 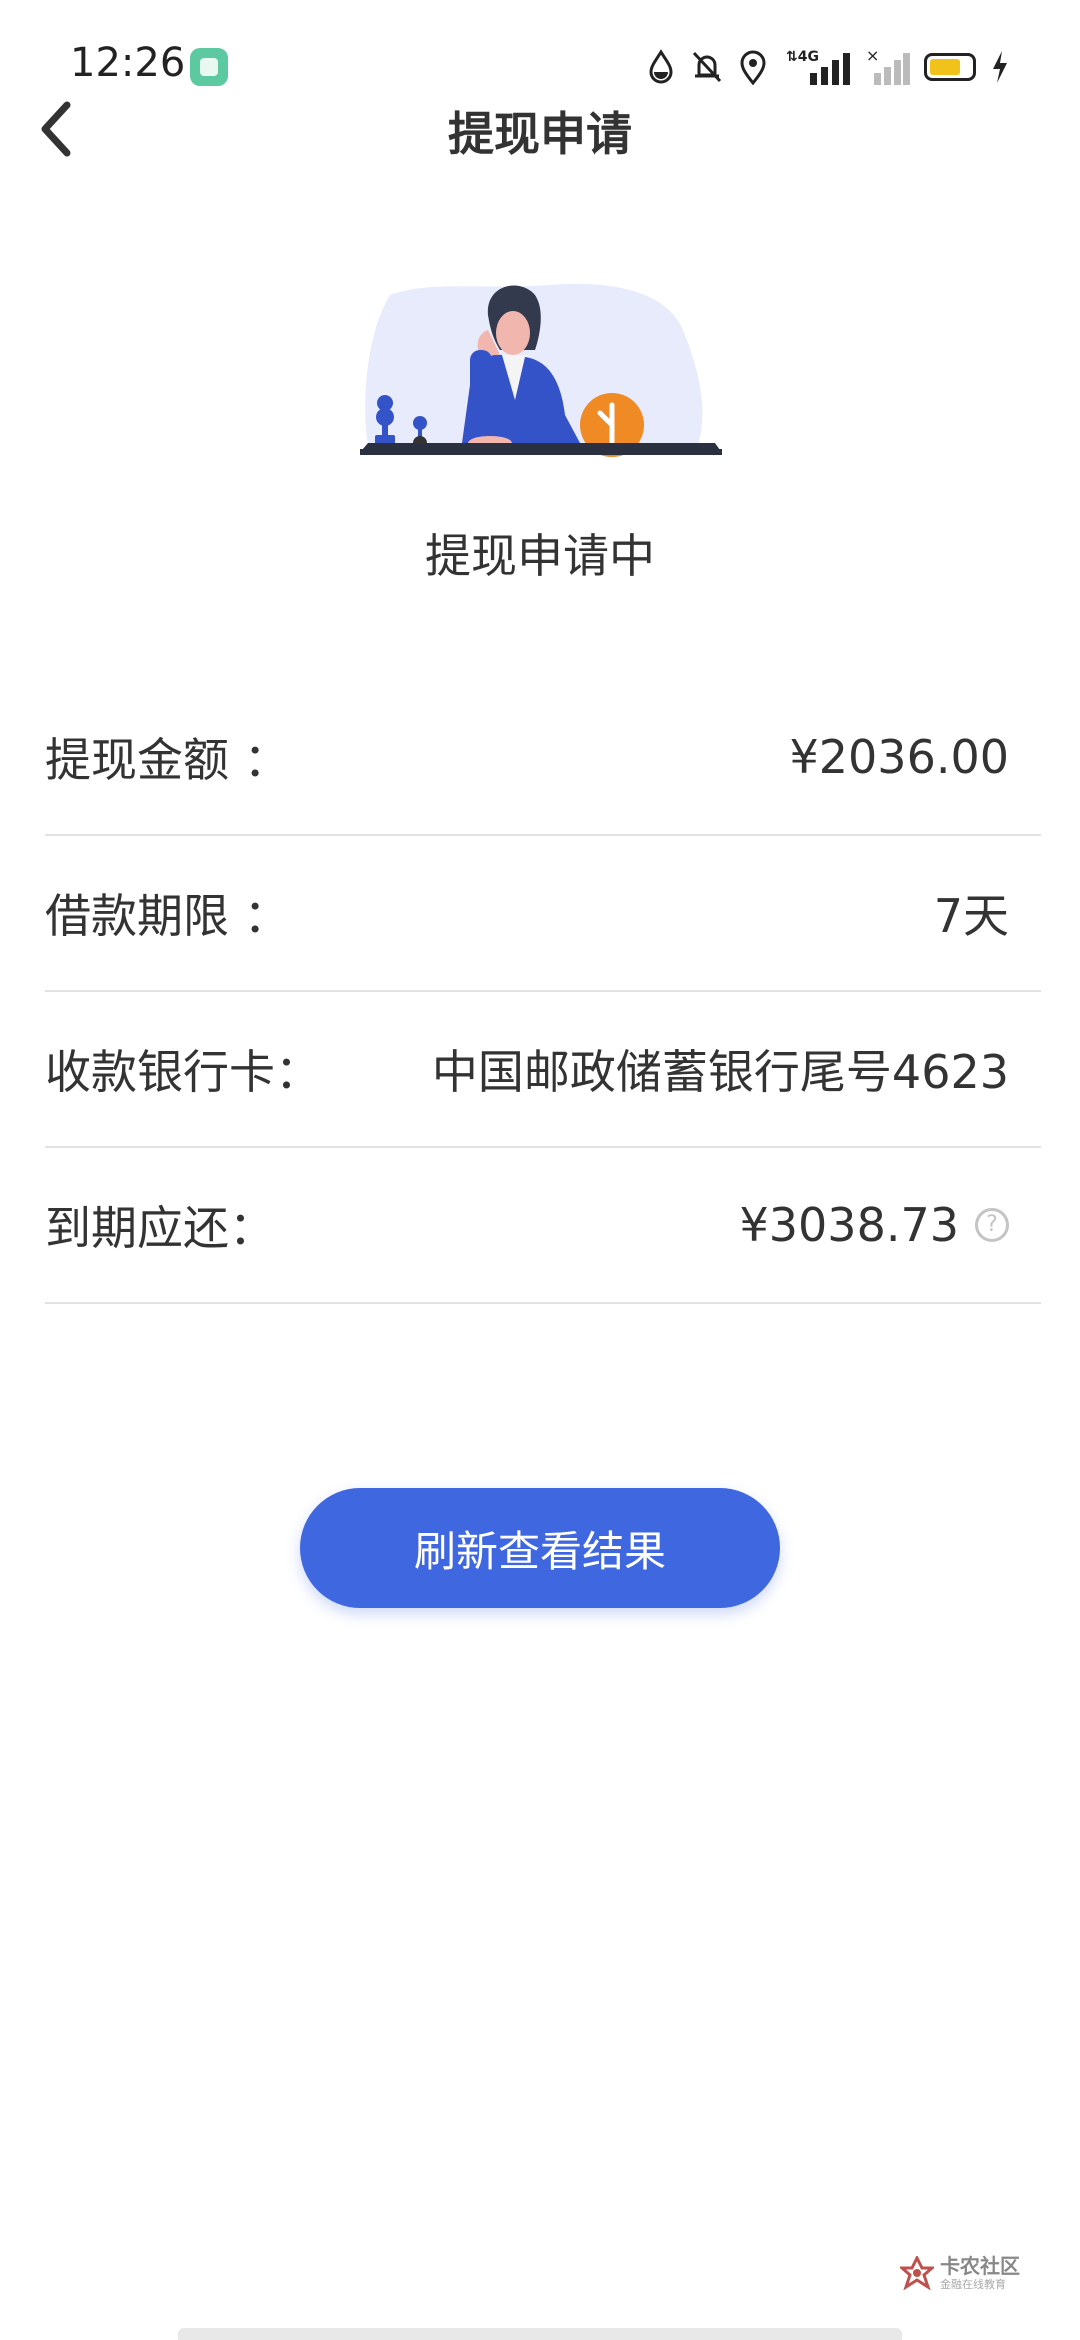 I want to click on watermark-subtitle: 金融在线教育, so click(x=973, y=2284).